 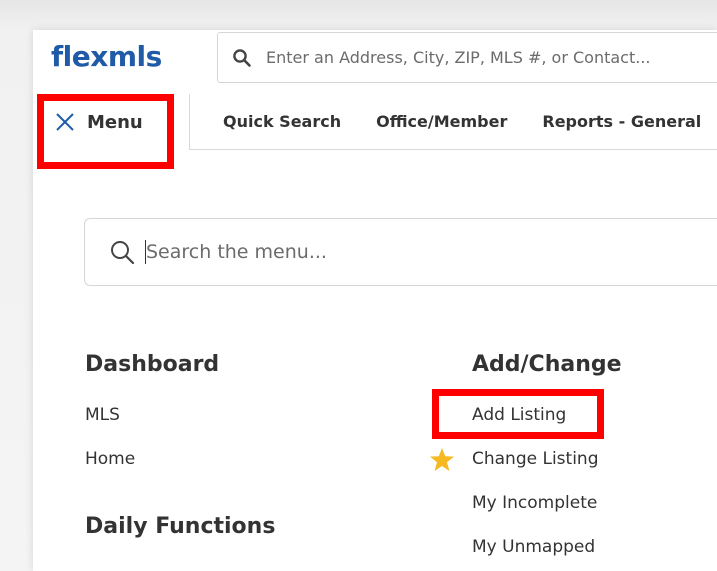 I want to click on star-icon, so click(x=442, y=460).